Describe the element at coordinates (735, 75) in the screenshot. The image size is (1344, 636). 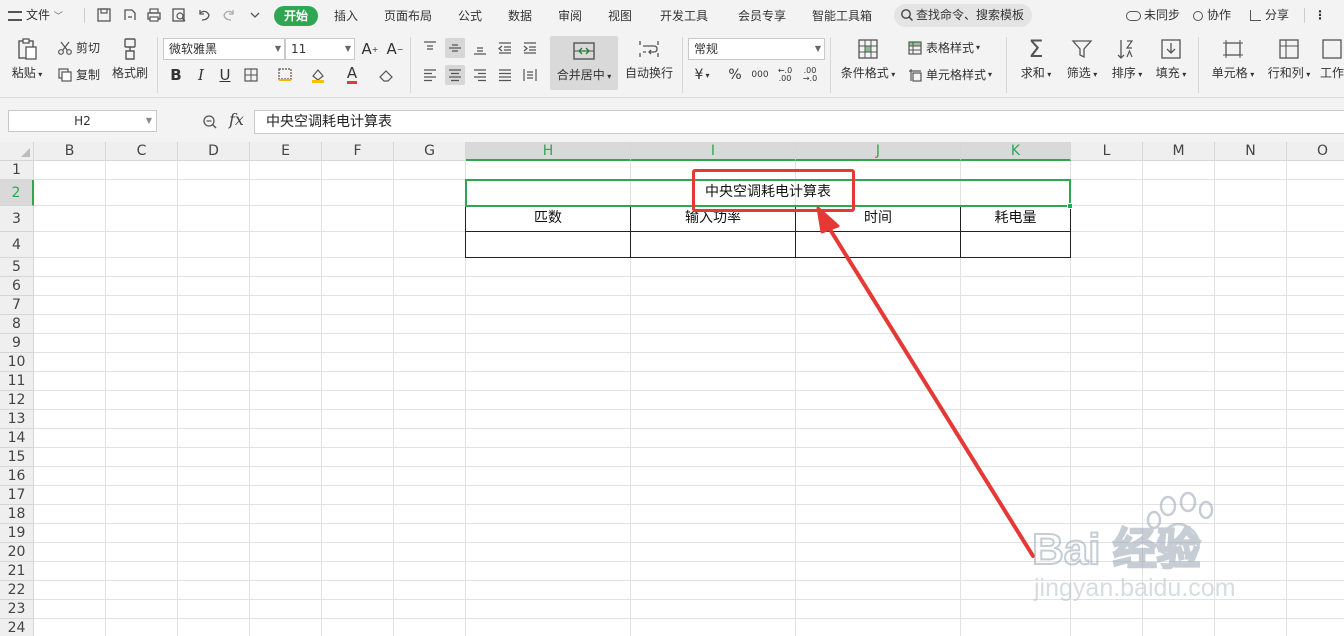
I see `percent-icon: %` at that location.